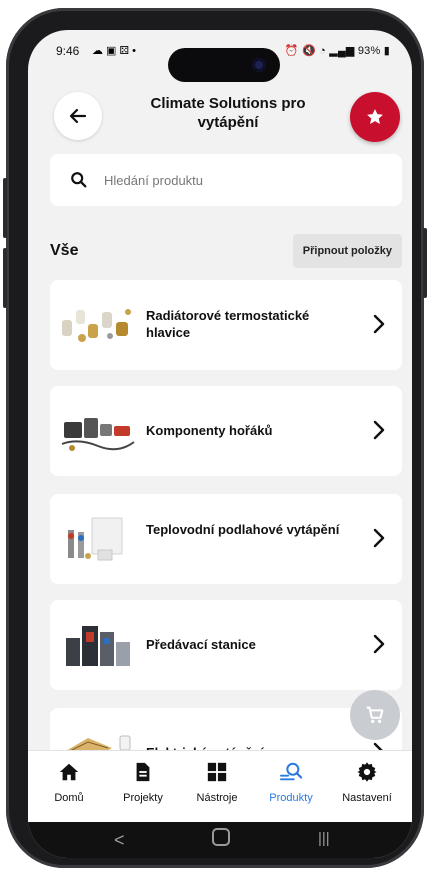 The height and width of the screenshot is (873, 429). Describe the element at coordinates (69, 798) in the screenshot. I see `nav-label: Domů` at that location.